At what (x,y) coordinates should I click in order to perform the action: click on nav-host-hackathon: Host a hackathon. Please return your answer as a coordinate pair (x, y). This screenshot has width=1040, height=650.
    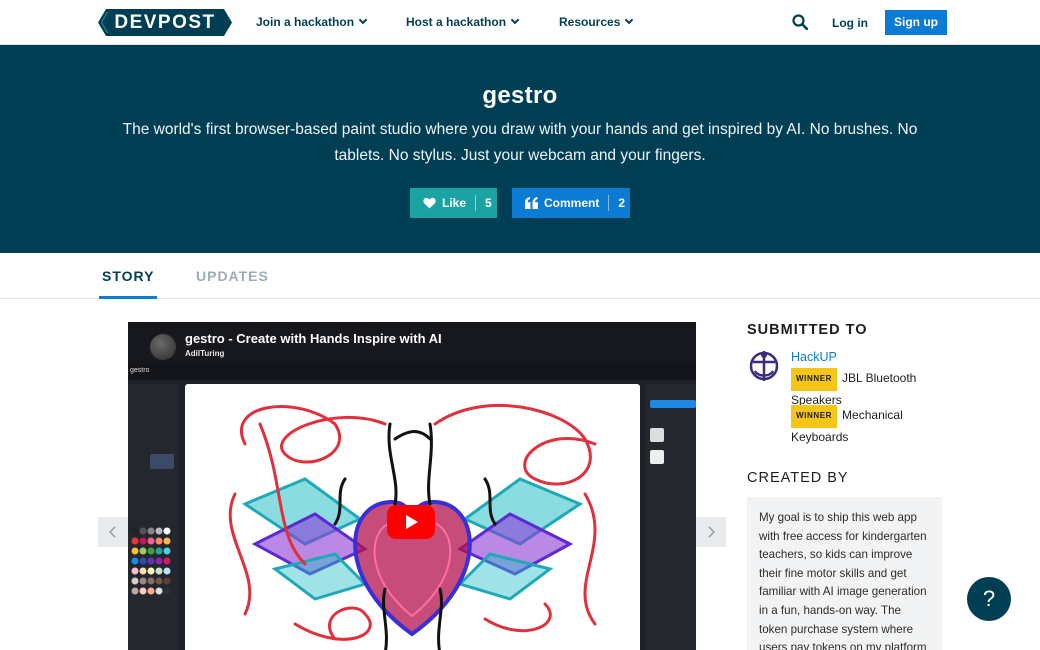
    Looking at the image, I should click on (463, 22).